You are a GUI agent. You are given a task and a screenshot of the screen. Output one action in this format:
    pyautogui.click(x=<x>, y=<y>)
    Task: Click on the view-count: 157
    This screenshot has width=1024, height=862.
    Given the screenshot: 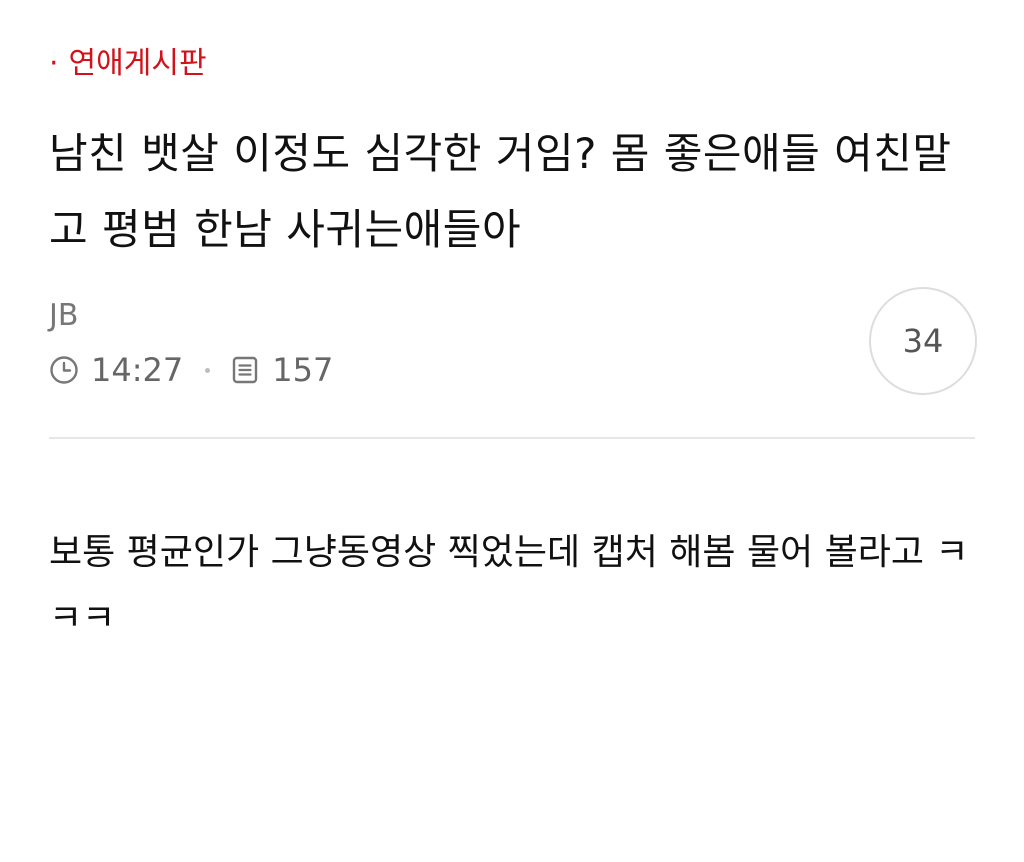 What is the action you would take?
    pyautogui.click(x=303, y=370)
    